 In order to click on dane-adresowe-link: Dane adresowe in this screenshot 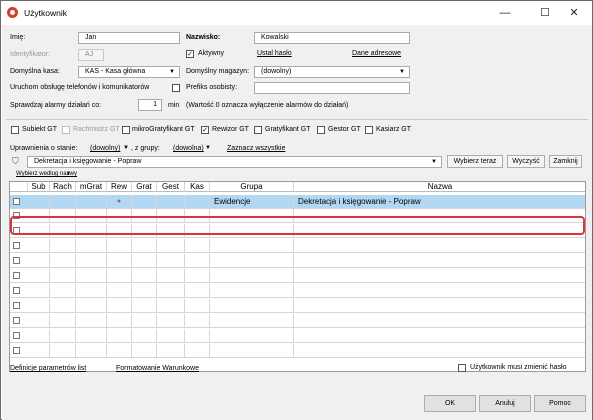, I will do `click(376, 54)`.